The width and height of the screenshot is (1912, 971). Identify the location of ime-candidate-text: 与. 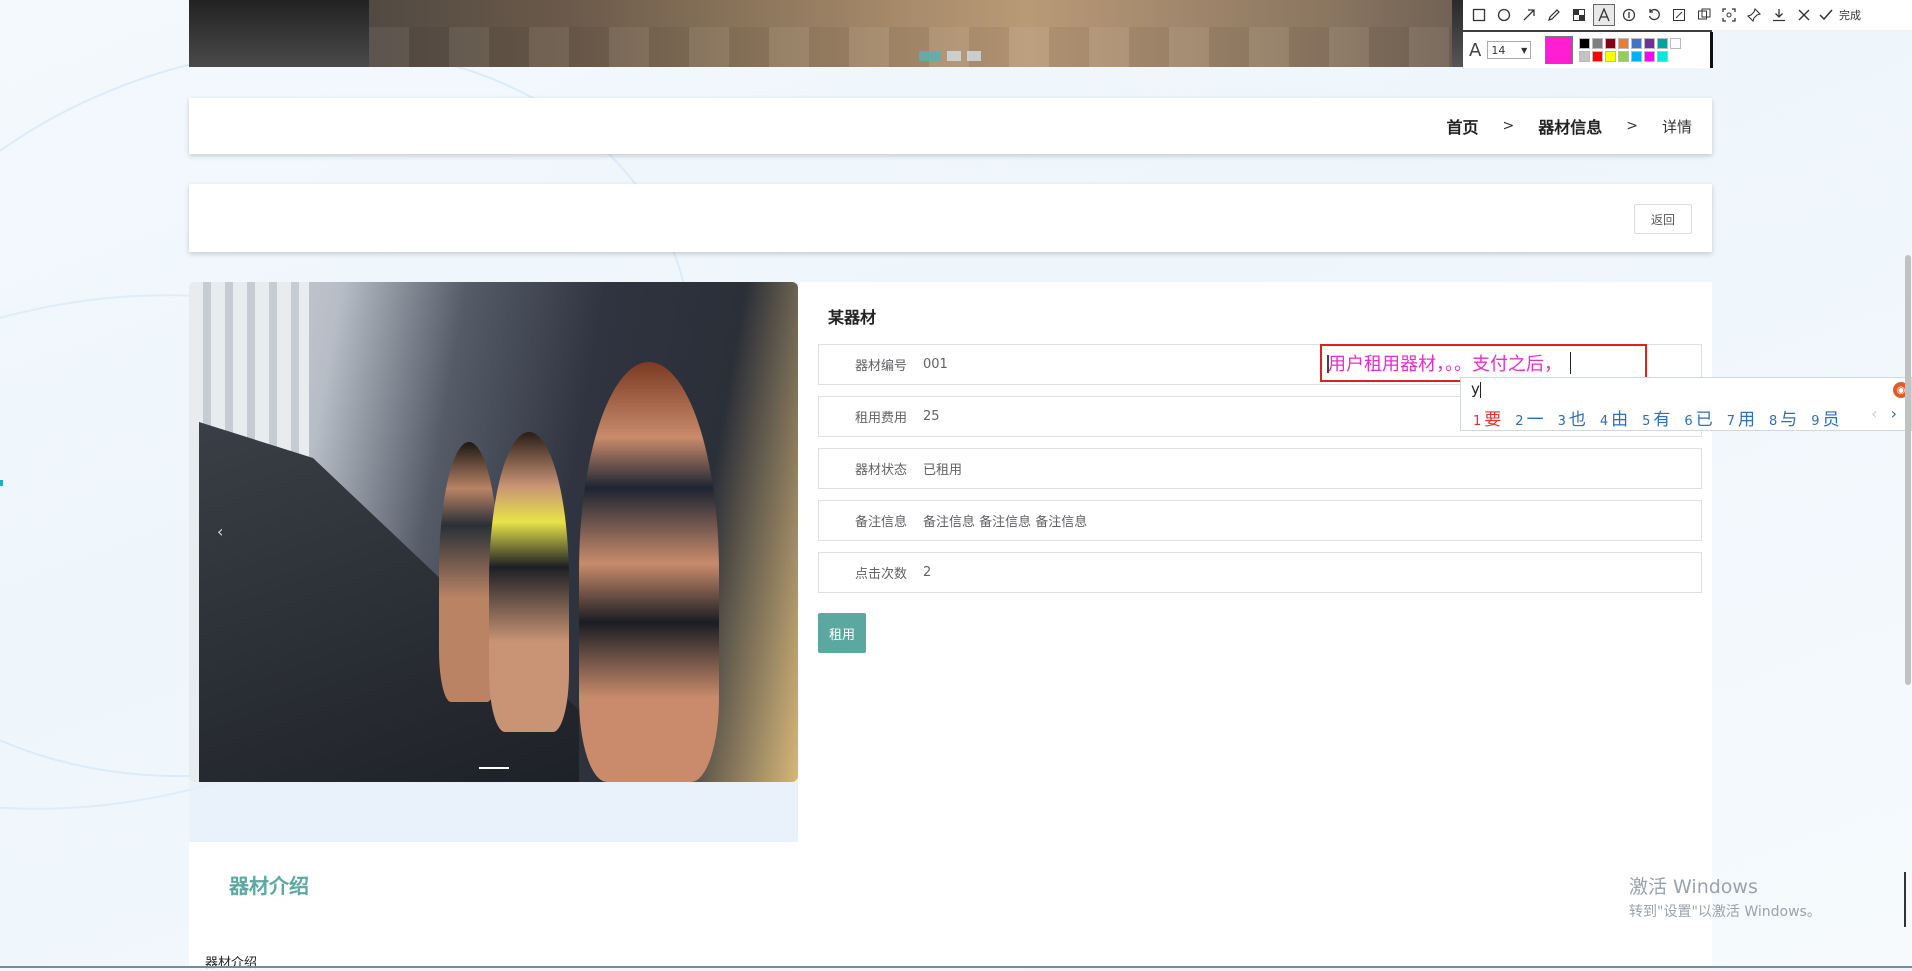
(1789, 420).